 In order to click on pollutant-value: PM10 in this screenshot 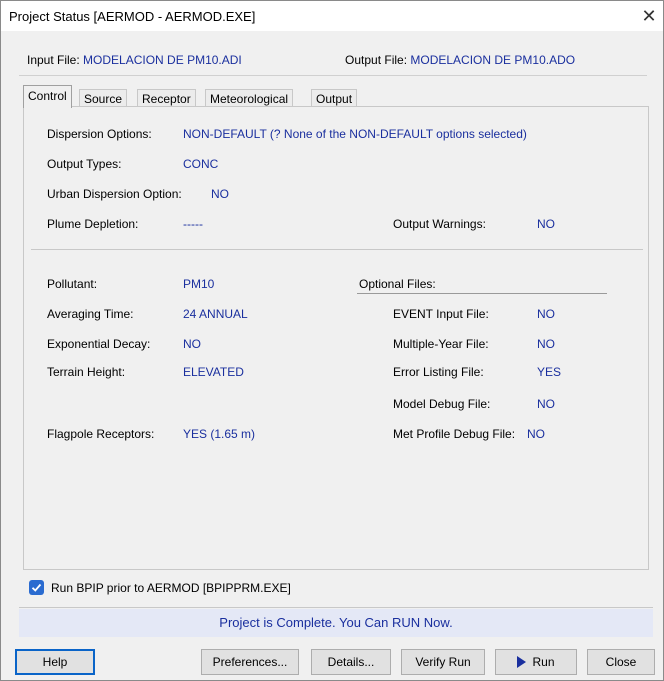, I will do `click(199, 284)`.